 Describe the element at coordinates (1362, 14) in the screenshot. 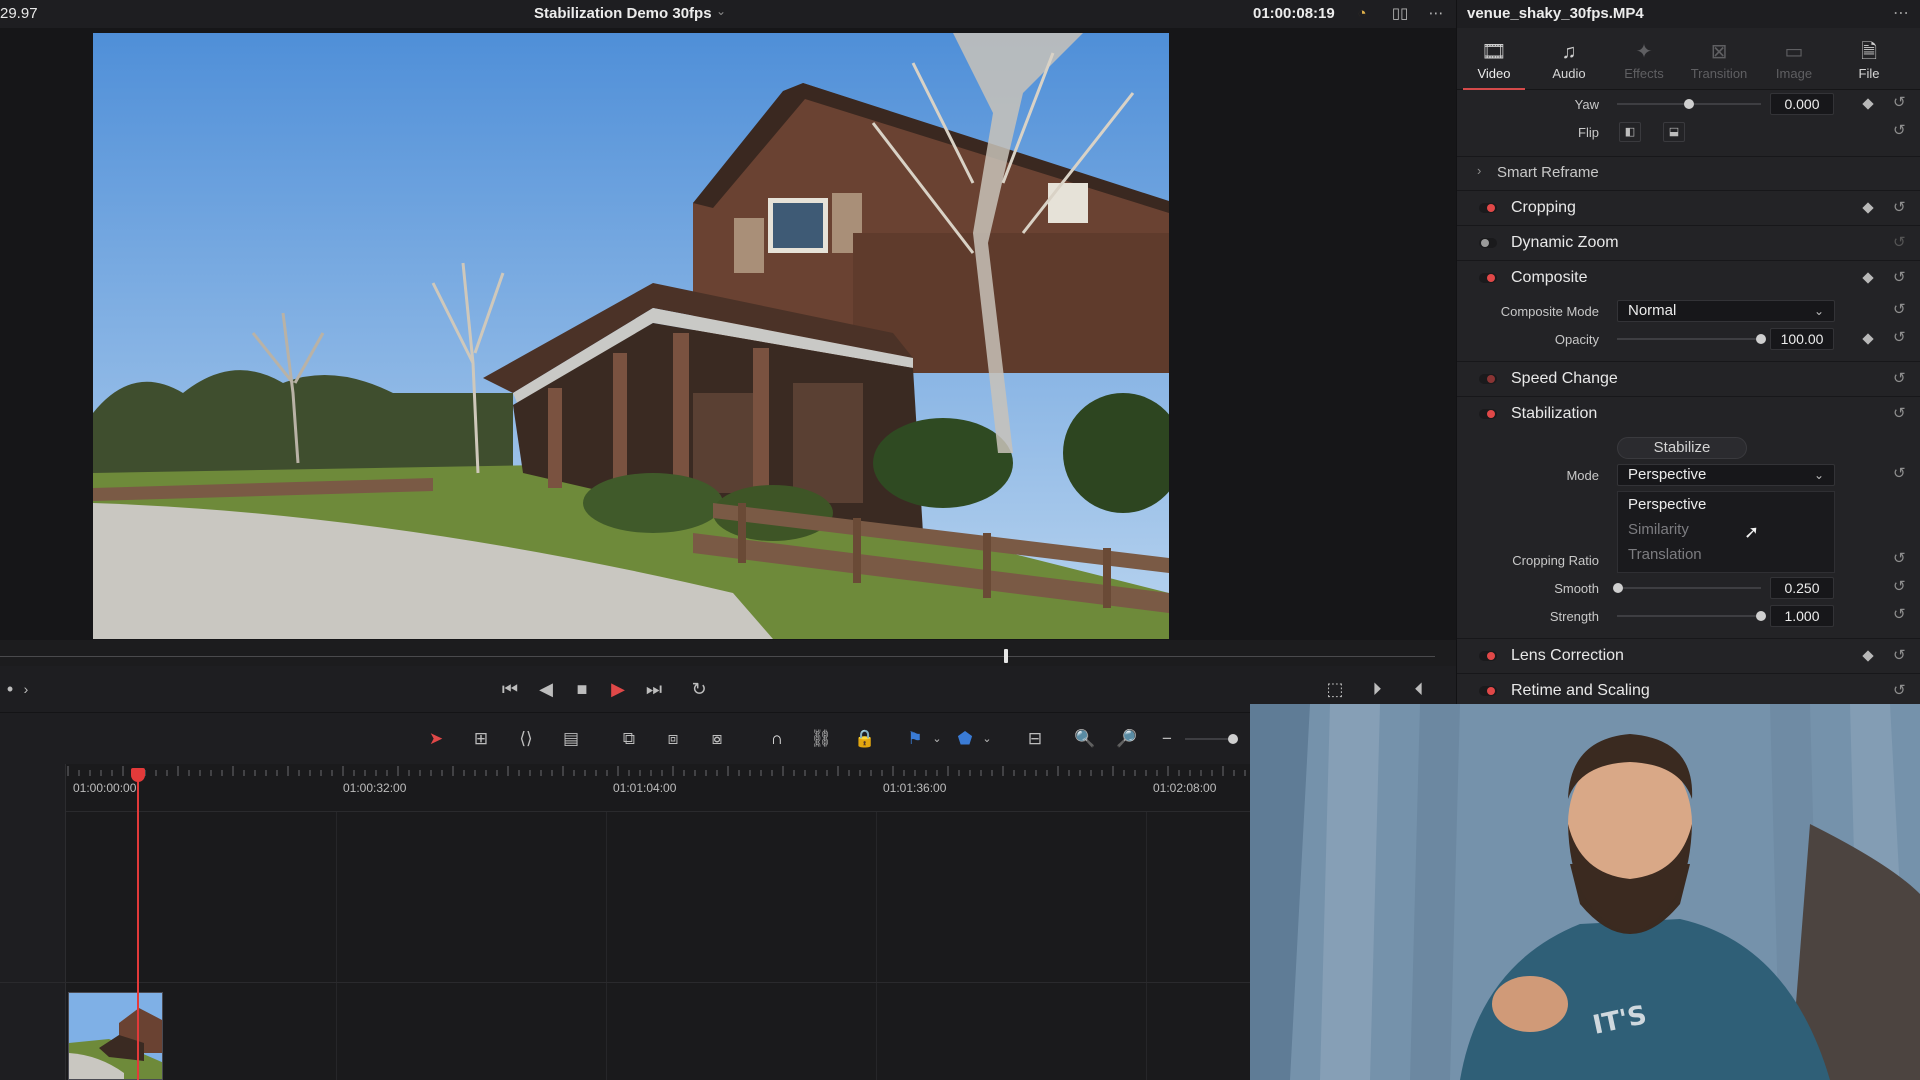

I see `color-wheel-icon: ◔` at that location.